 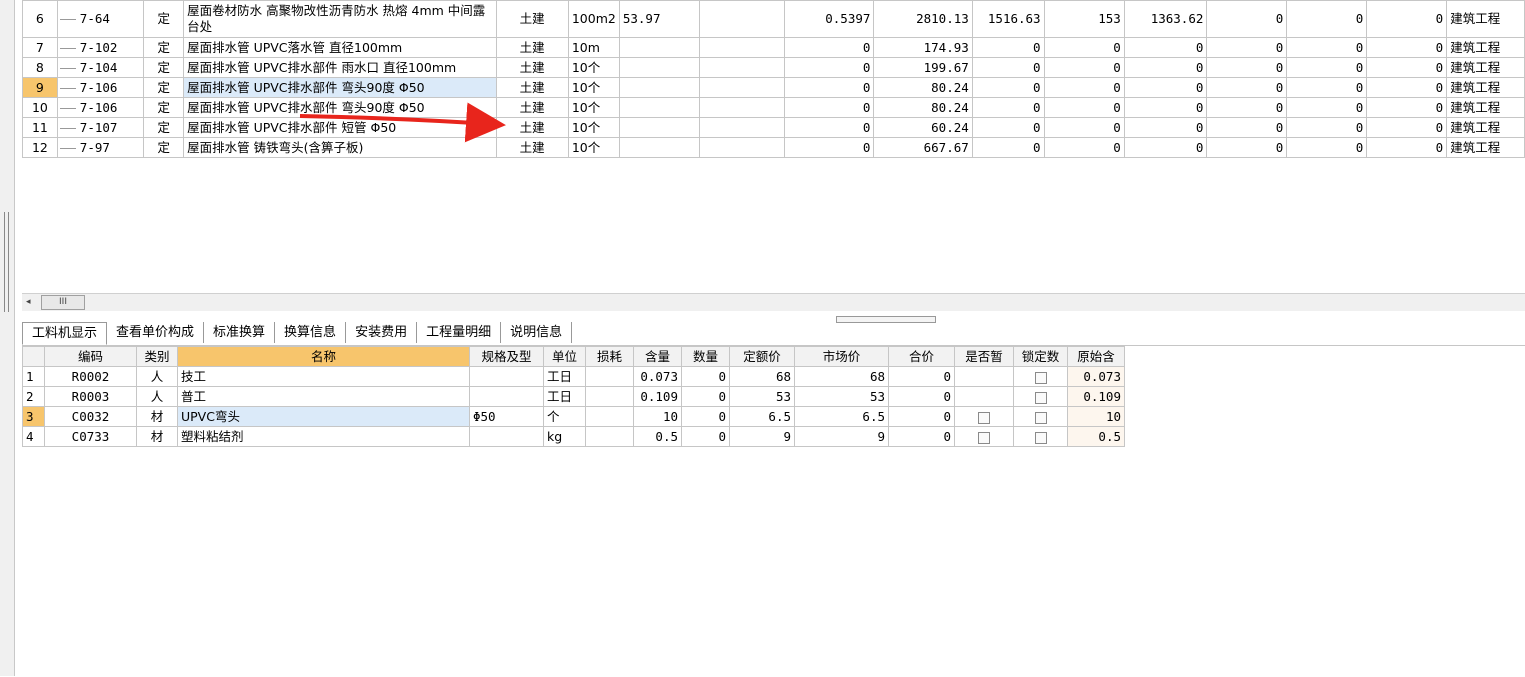 What do you see at coordinates (40, 107) in the screenshot?
I see `row-number: 10` at bounding box center [40, 107].